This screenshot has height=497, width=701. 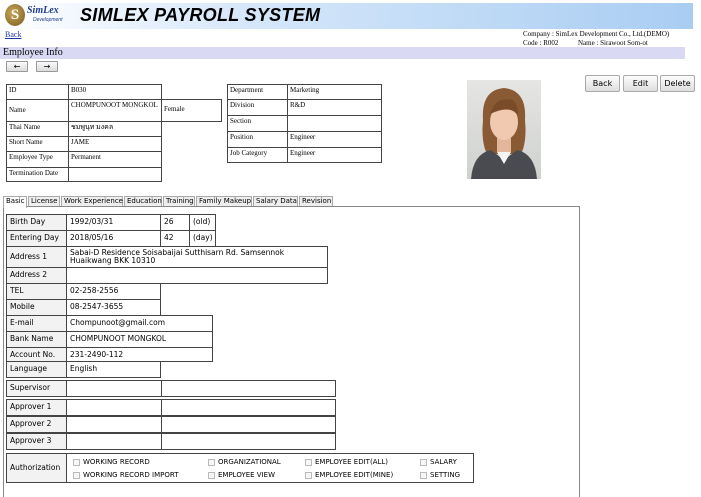 What do you see at coordinates (248, 424) in the screenshot?
I see `approver2-name-field` at bounding box center [248, 424].